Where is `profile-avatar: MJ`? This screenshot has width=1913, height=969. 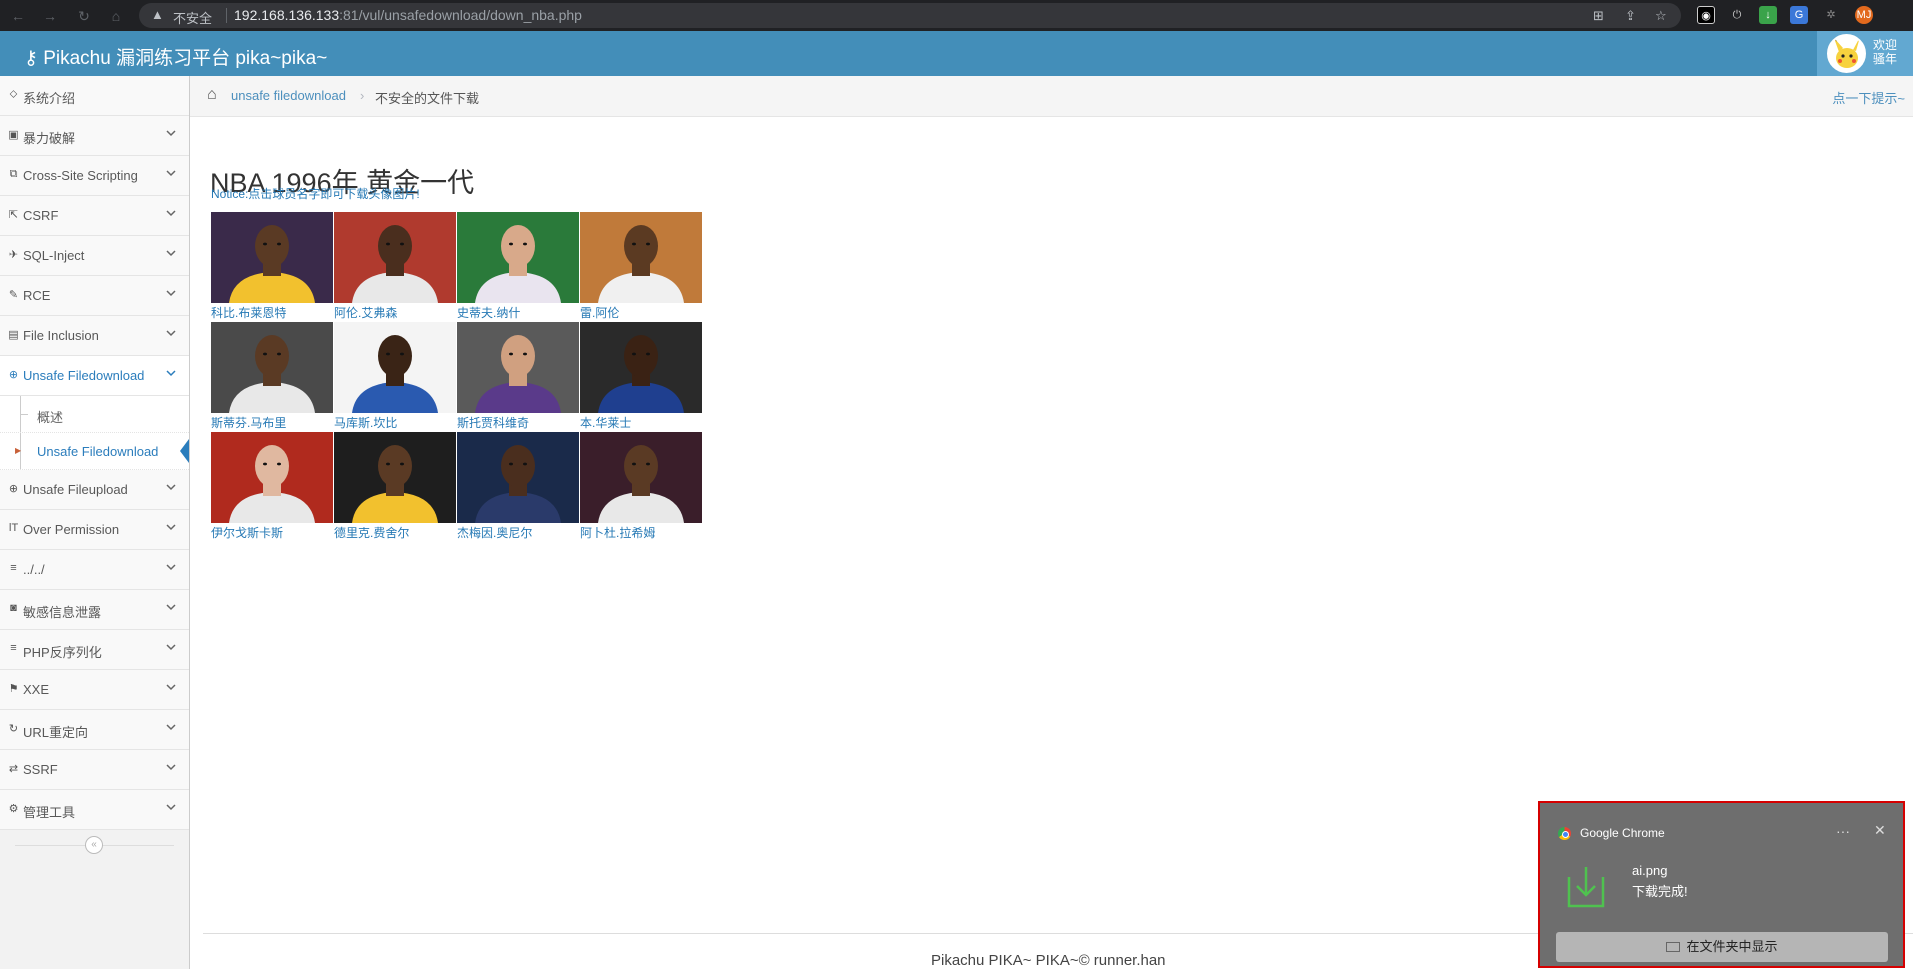
profile-avatar: MJ is located at coordinates (1864, 15).